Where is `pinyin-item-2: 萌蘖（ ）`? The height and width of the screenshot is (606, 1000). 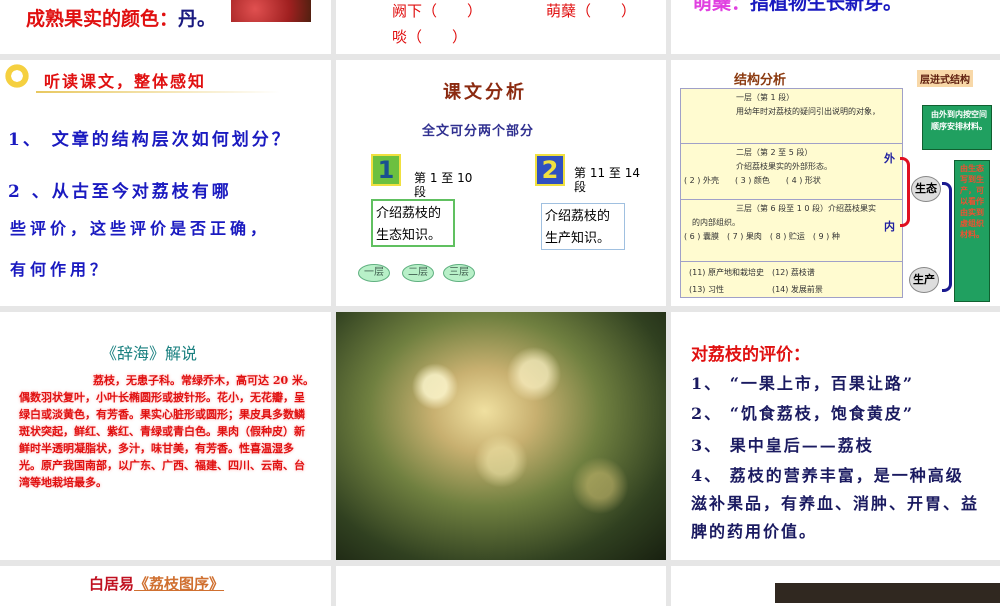 pinyin-item-2: 萌蘖（ ） is located at coordinates (591, 11).